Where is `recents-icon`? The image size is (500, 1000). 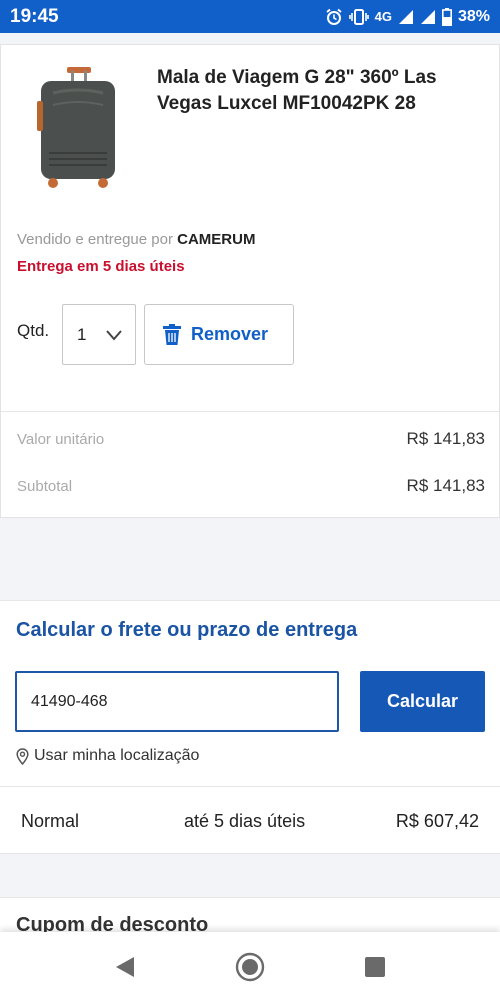 recents-icon is located at coordinates (375, 967).